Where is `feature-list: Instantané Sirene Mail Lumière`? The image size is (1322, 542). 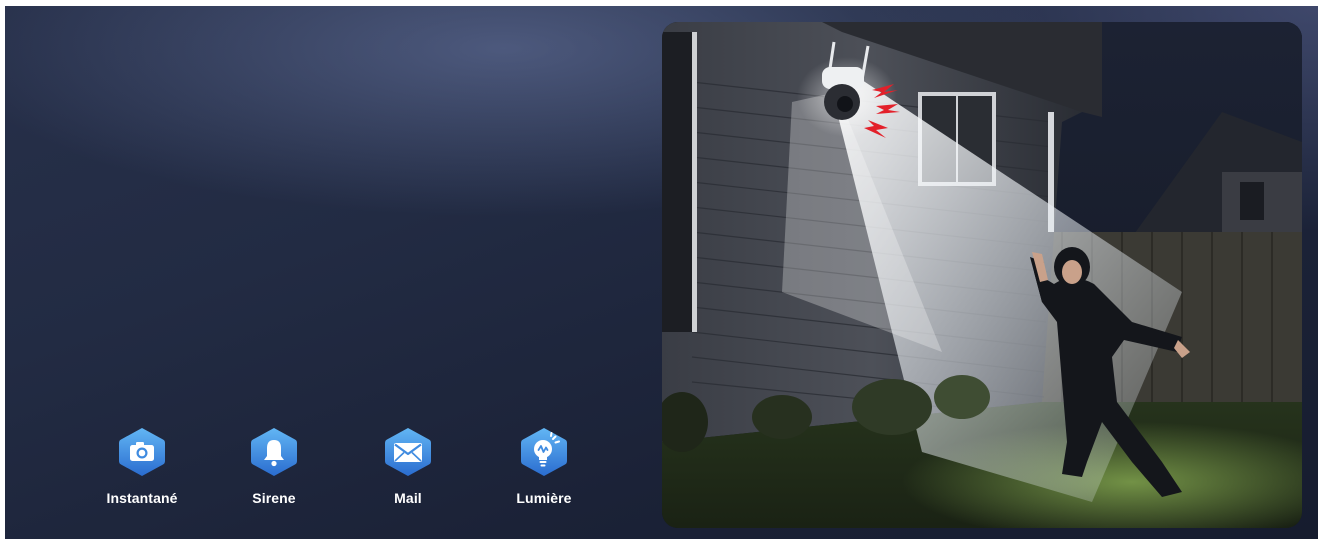
feature-list: Instantané Sirene Mail Lumière is located at coordinates (337, 476).